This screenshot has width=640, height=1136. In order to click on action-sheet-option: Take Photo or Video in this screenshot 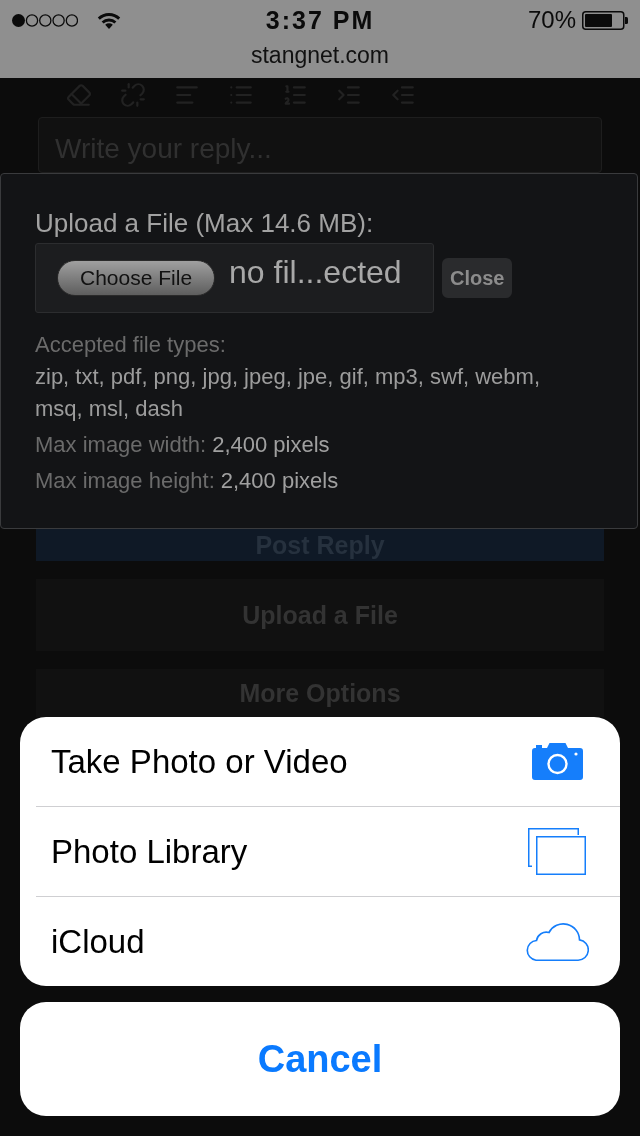, I will do `click(320, 761)`.